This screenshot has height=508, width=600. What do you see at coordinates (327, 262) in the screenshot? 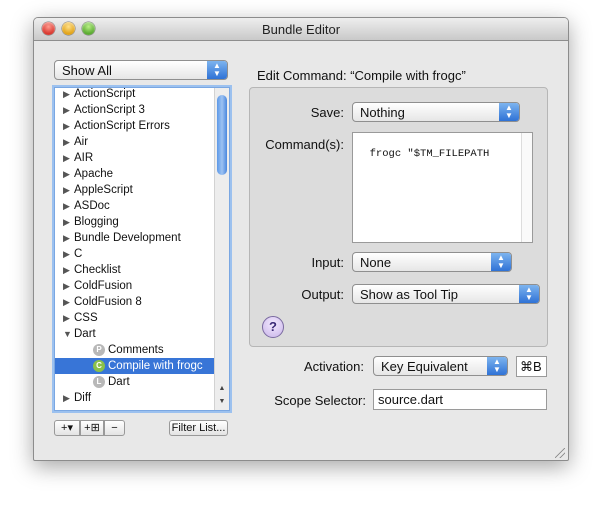
I see `input-label: Input:` at bounding box center [327, 262].